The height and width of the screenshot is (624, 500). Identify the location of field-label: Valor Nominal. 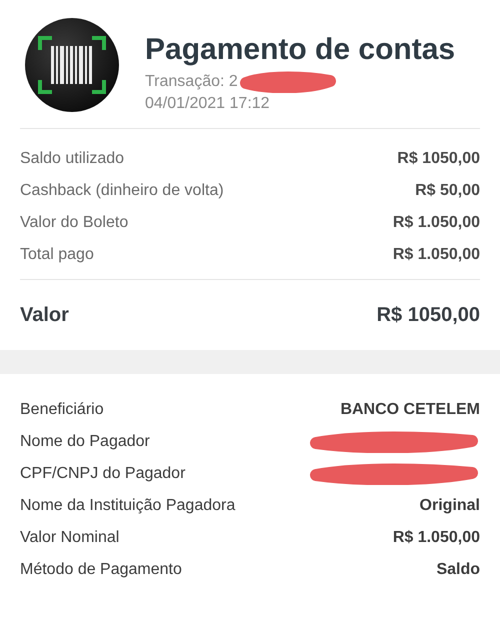
(70, 538).